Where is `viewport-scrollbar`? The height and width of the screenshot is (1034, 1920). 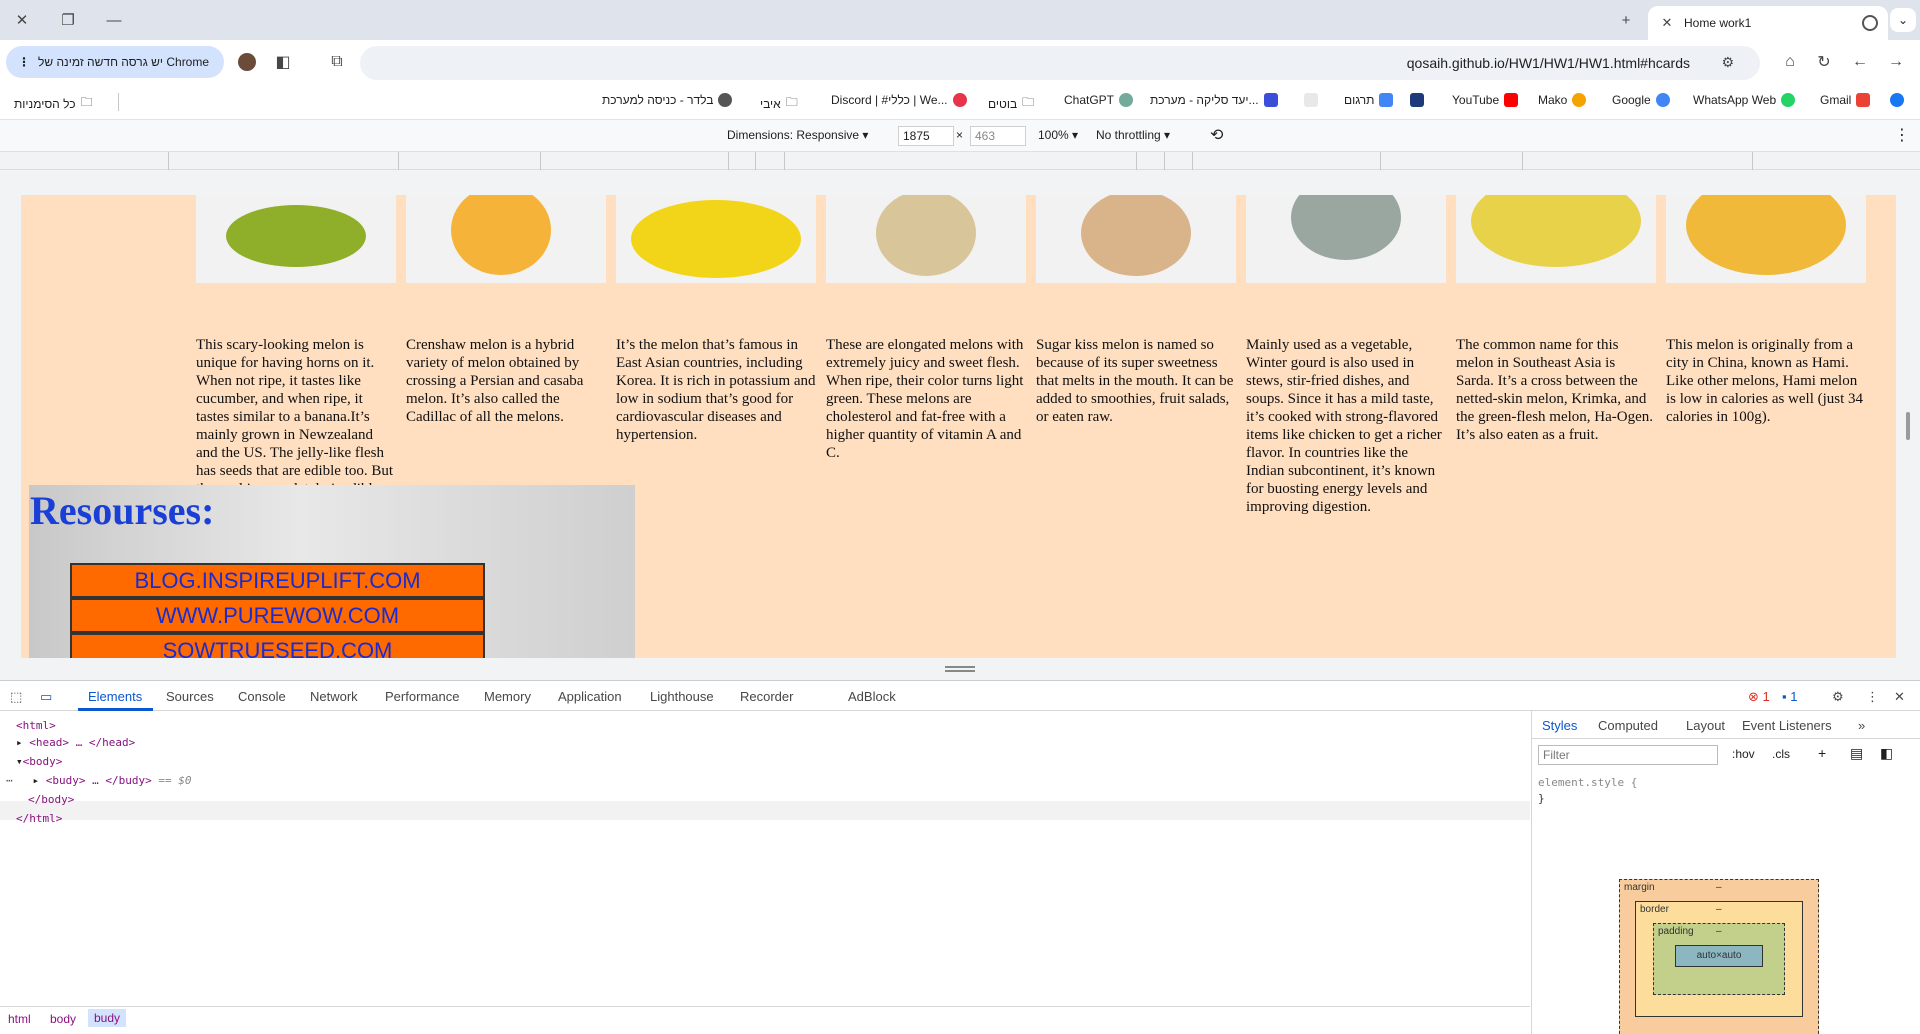
viewport-scrollbar is located at coordinates (1908, 426).